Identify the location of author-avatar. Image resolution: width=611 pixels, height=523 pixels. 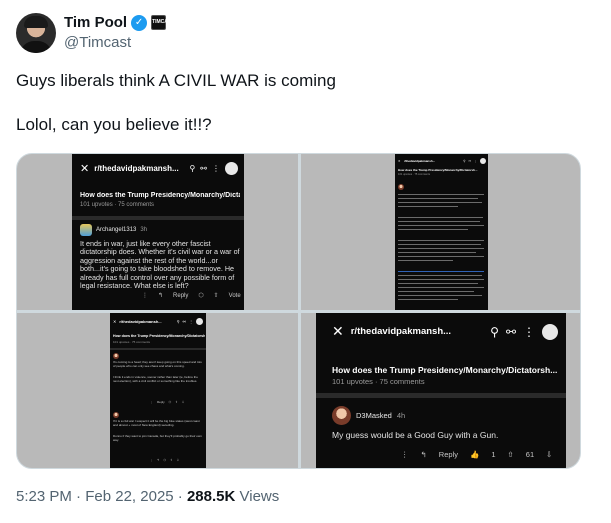
(36, 33).